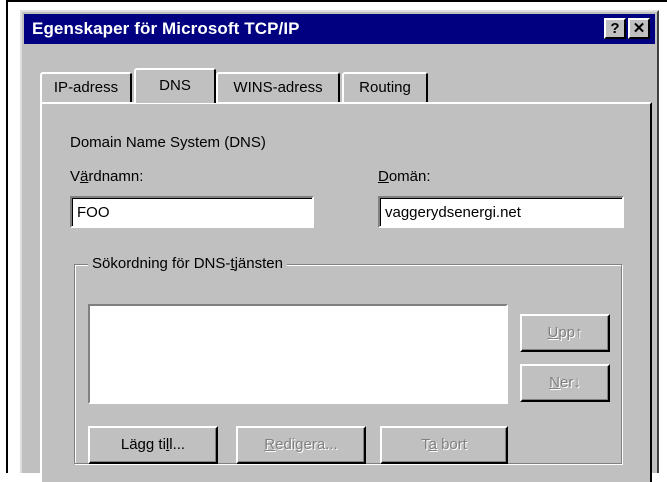 The image size is (667, 482). What do you see at coordinates (404, 176) in the screenshot?
I see `domain-label: Domän:` at bounding box center [404, 176].